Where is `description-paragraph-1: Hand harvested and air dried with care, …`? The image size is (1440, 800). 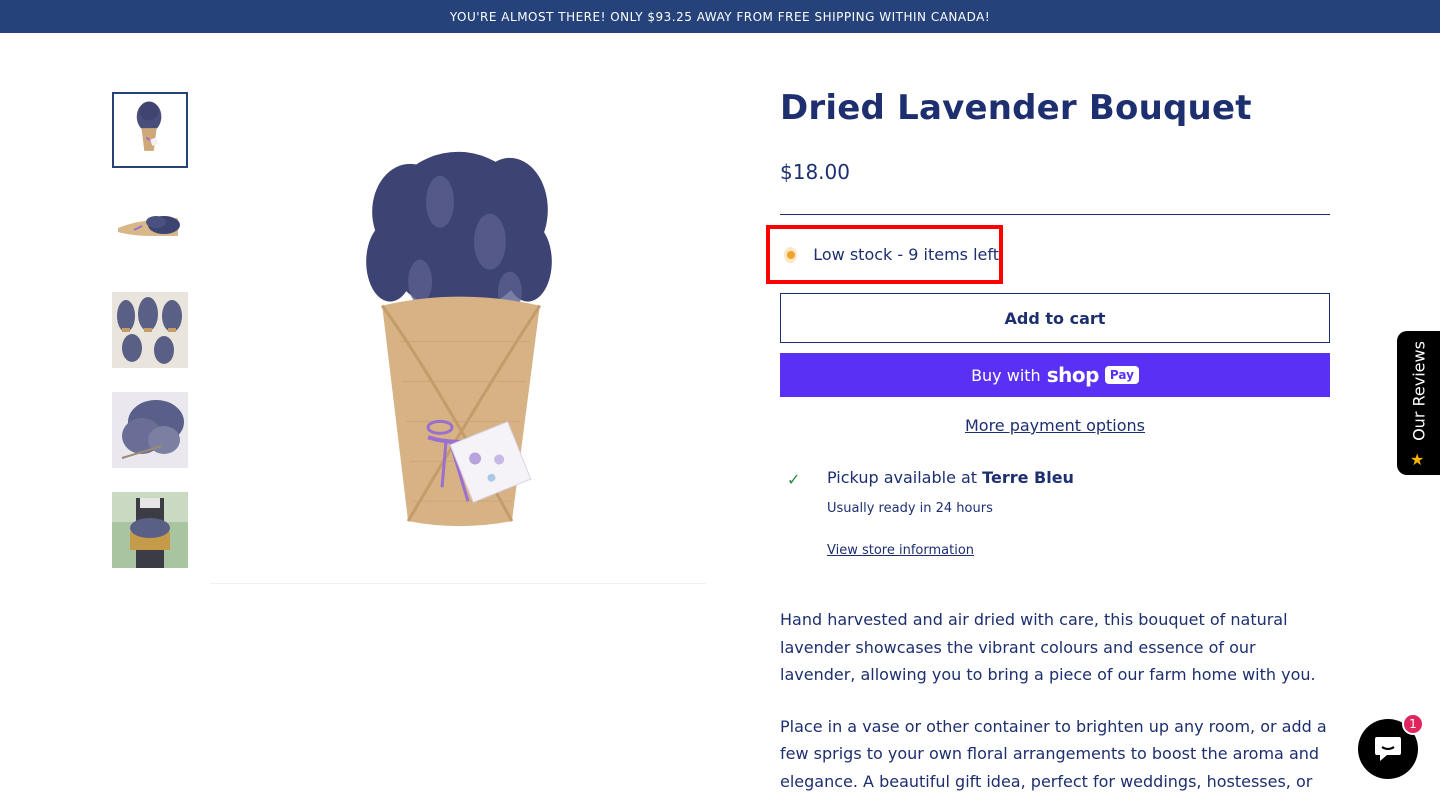 description-paragraph-1: Hand harvested and air dried with care, … is located at coordinates (1048, 647).